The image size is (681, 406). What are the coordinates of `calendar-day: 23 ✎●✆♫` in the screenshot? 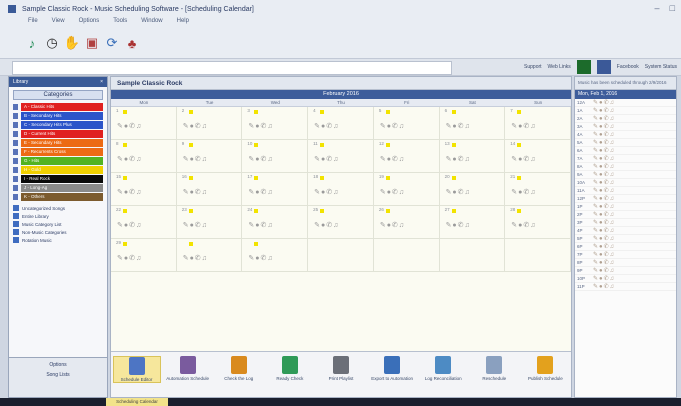 It's located at (209, 222).